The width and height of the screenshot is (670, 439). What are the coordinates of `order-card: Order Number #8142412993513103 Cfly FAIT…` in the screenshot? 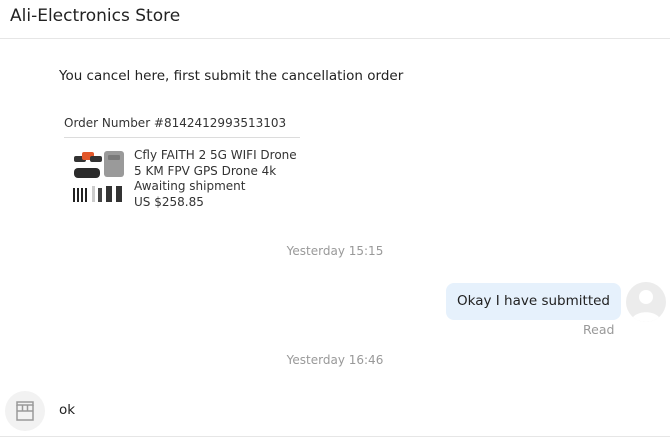 It's located at (182, 162).